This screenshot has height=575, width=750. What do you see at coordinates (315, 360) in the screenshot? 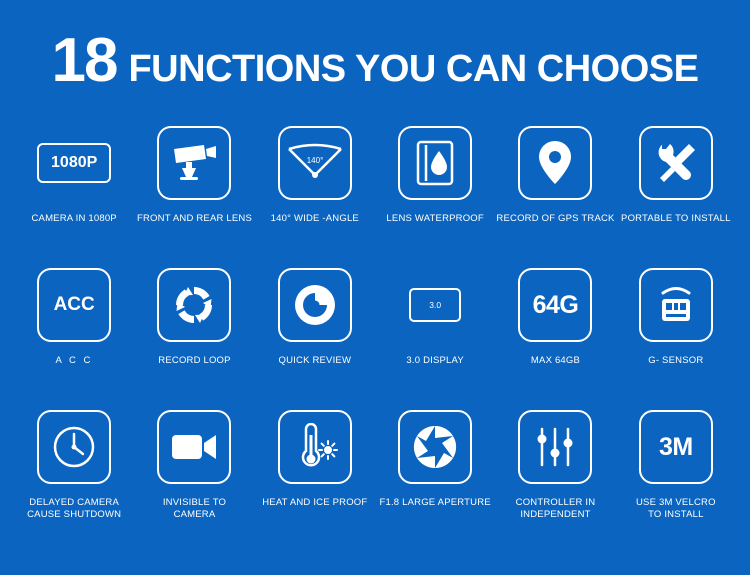
I see `feature-caption: QUICK REVIEW` at bounding box center [315, 360].